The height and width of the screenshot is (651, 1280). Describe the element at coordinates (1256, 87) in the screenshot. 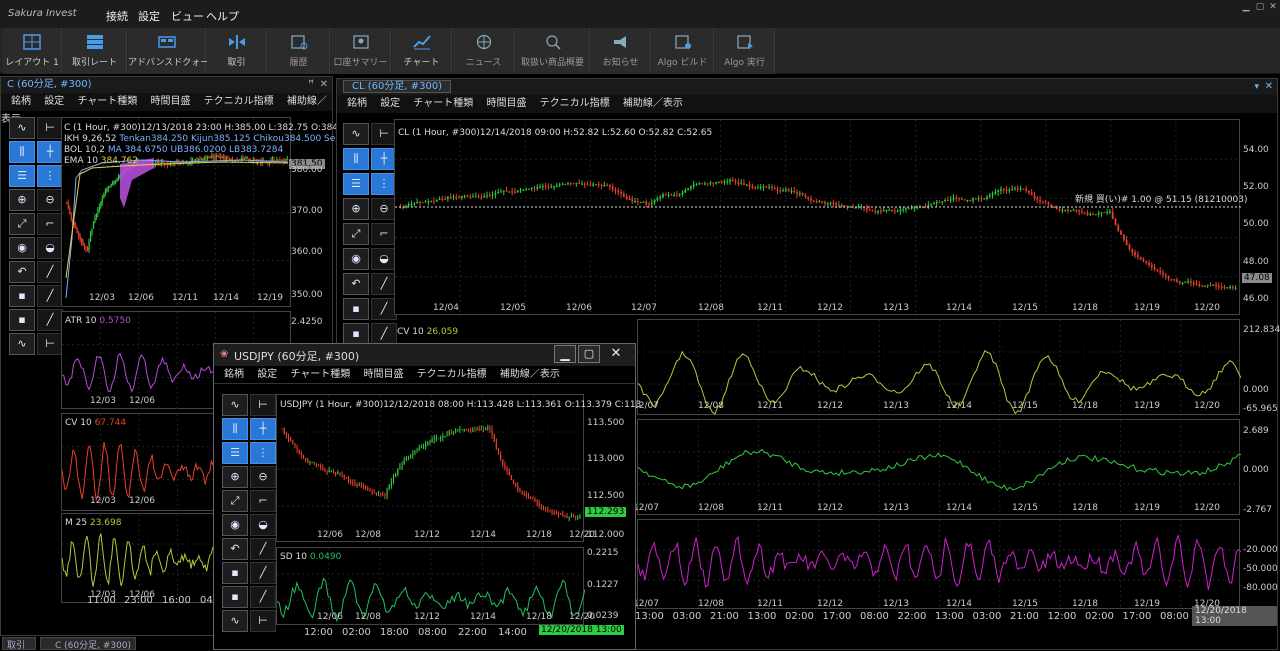

I see `dropdown-icon: ▾` at that location.